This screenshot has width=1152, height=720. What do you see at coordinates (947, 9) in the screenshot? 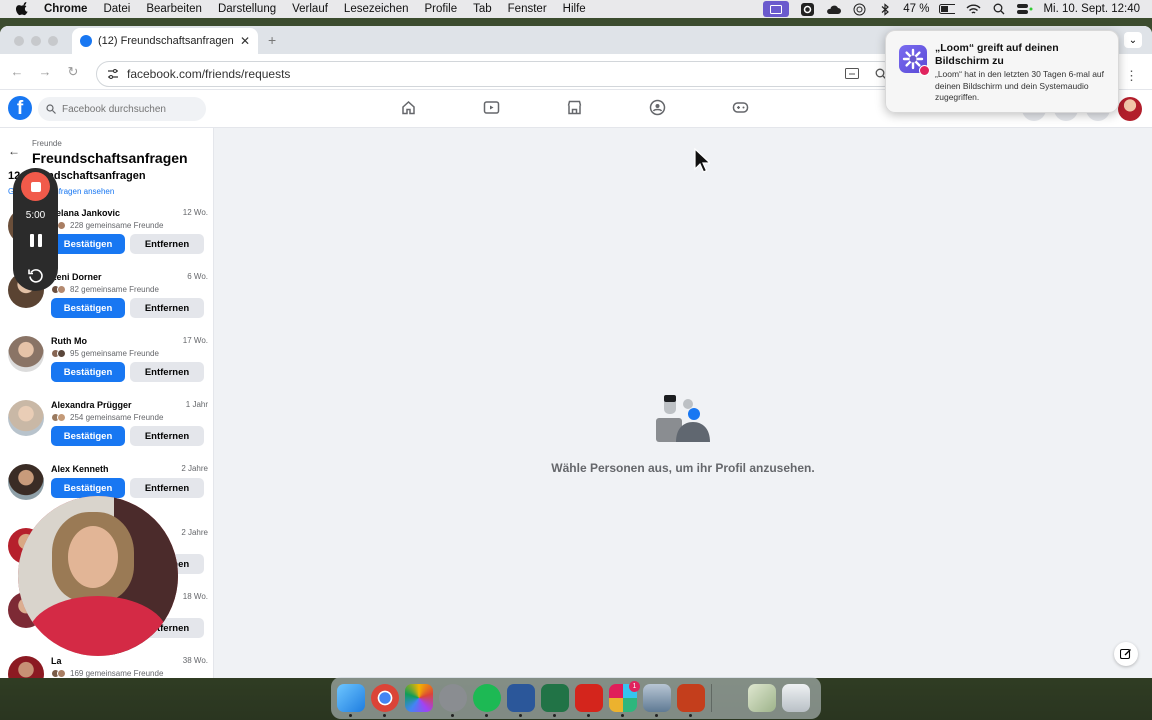
I see `battery-icon` at bounding box center [947, 9].